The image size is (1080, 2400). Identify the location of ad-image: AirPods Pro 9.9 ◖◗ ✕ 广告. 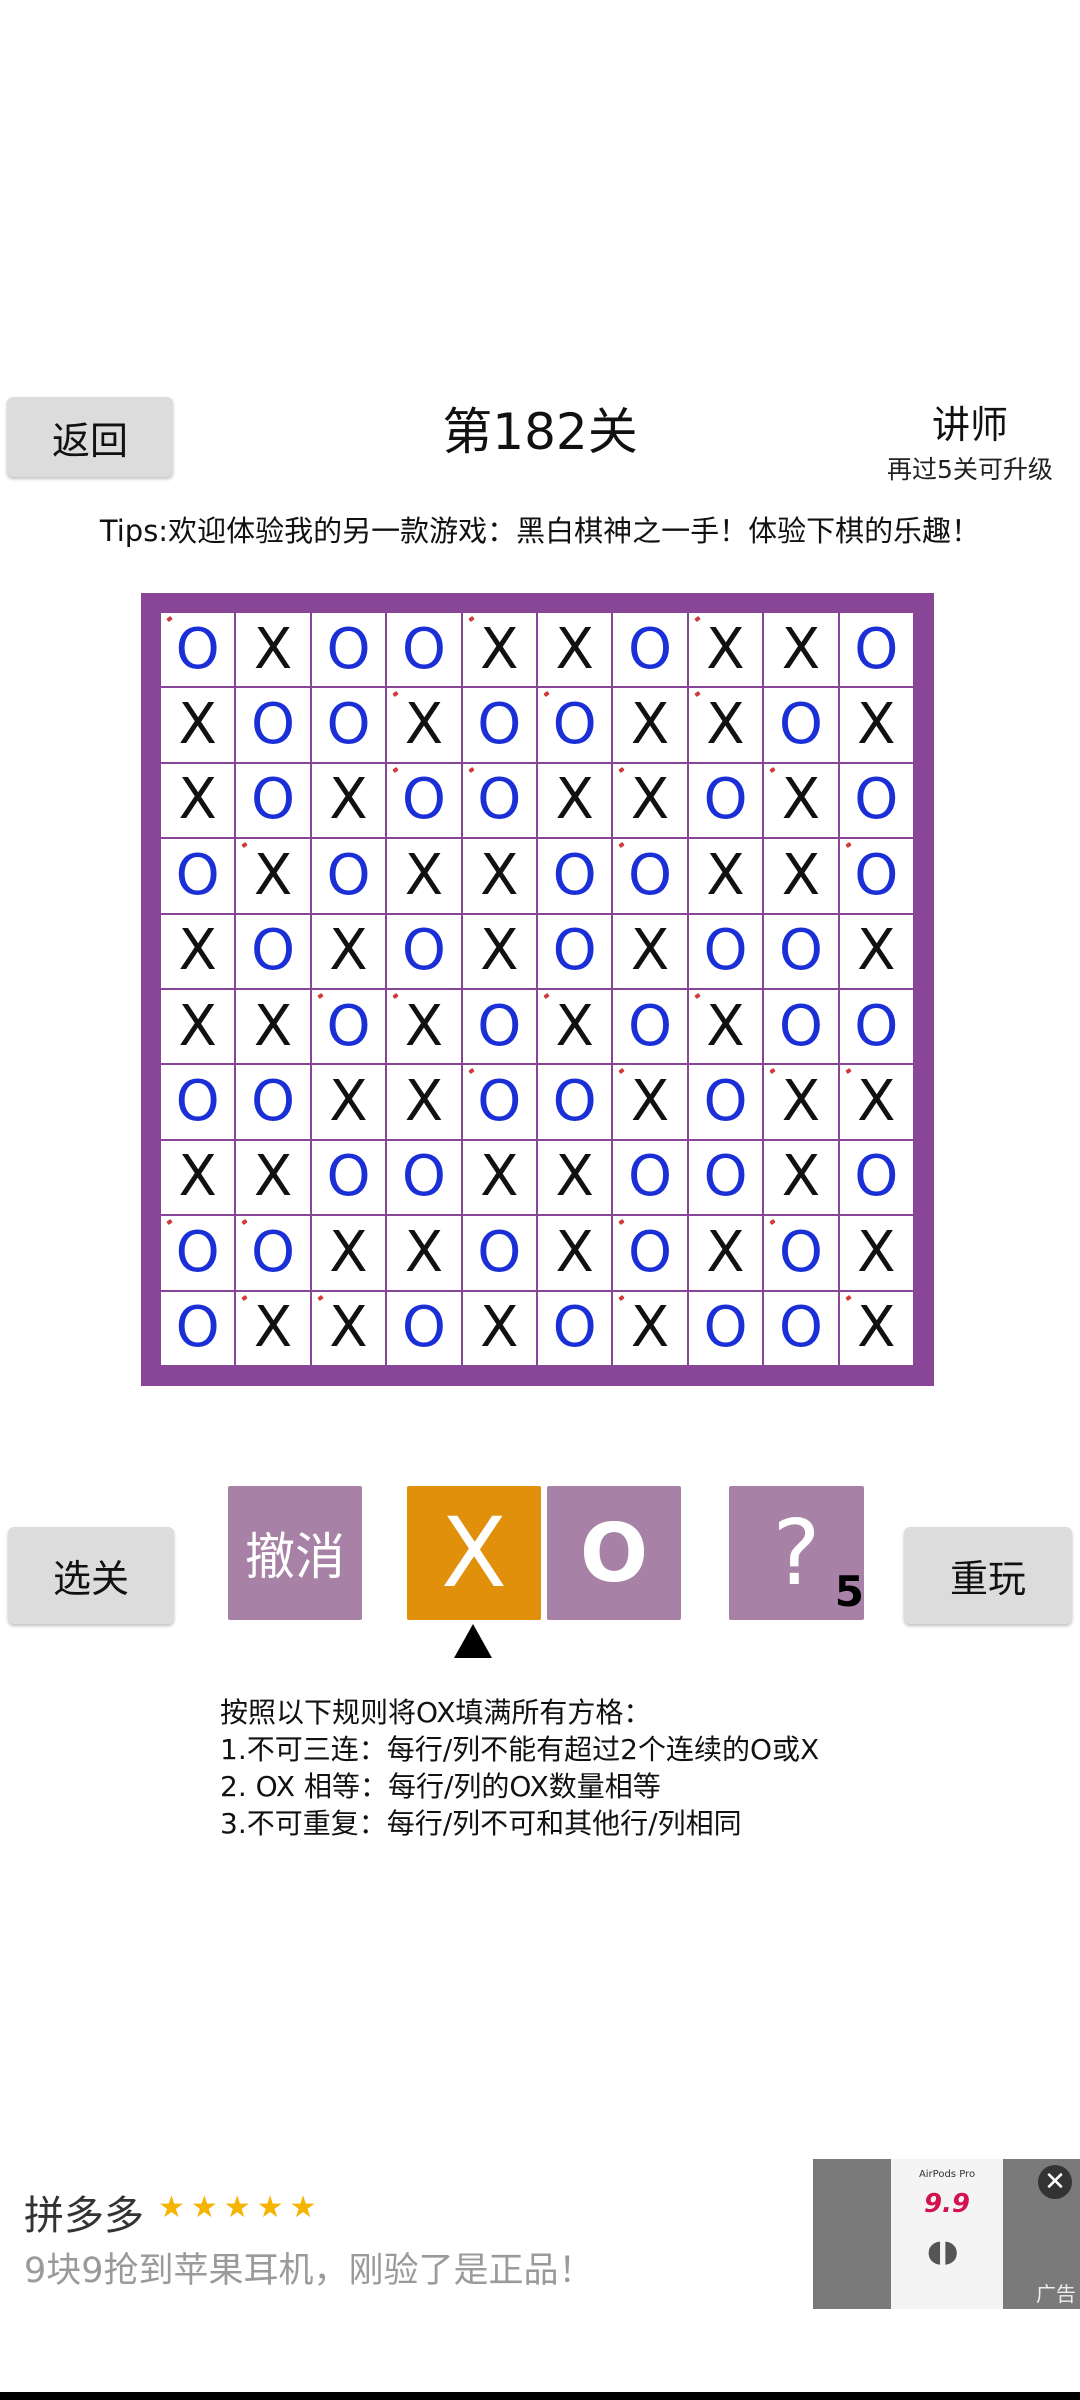
(946, 2234).